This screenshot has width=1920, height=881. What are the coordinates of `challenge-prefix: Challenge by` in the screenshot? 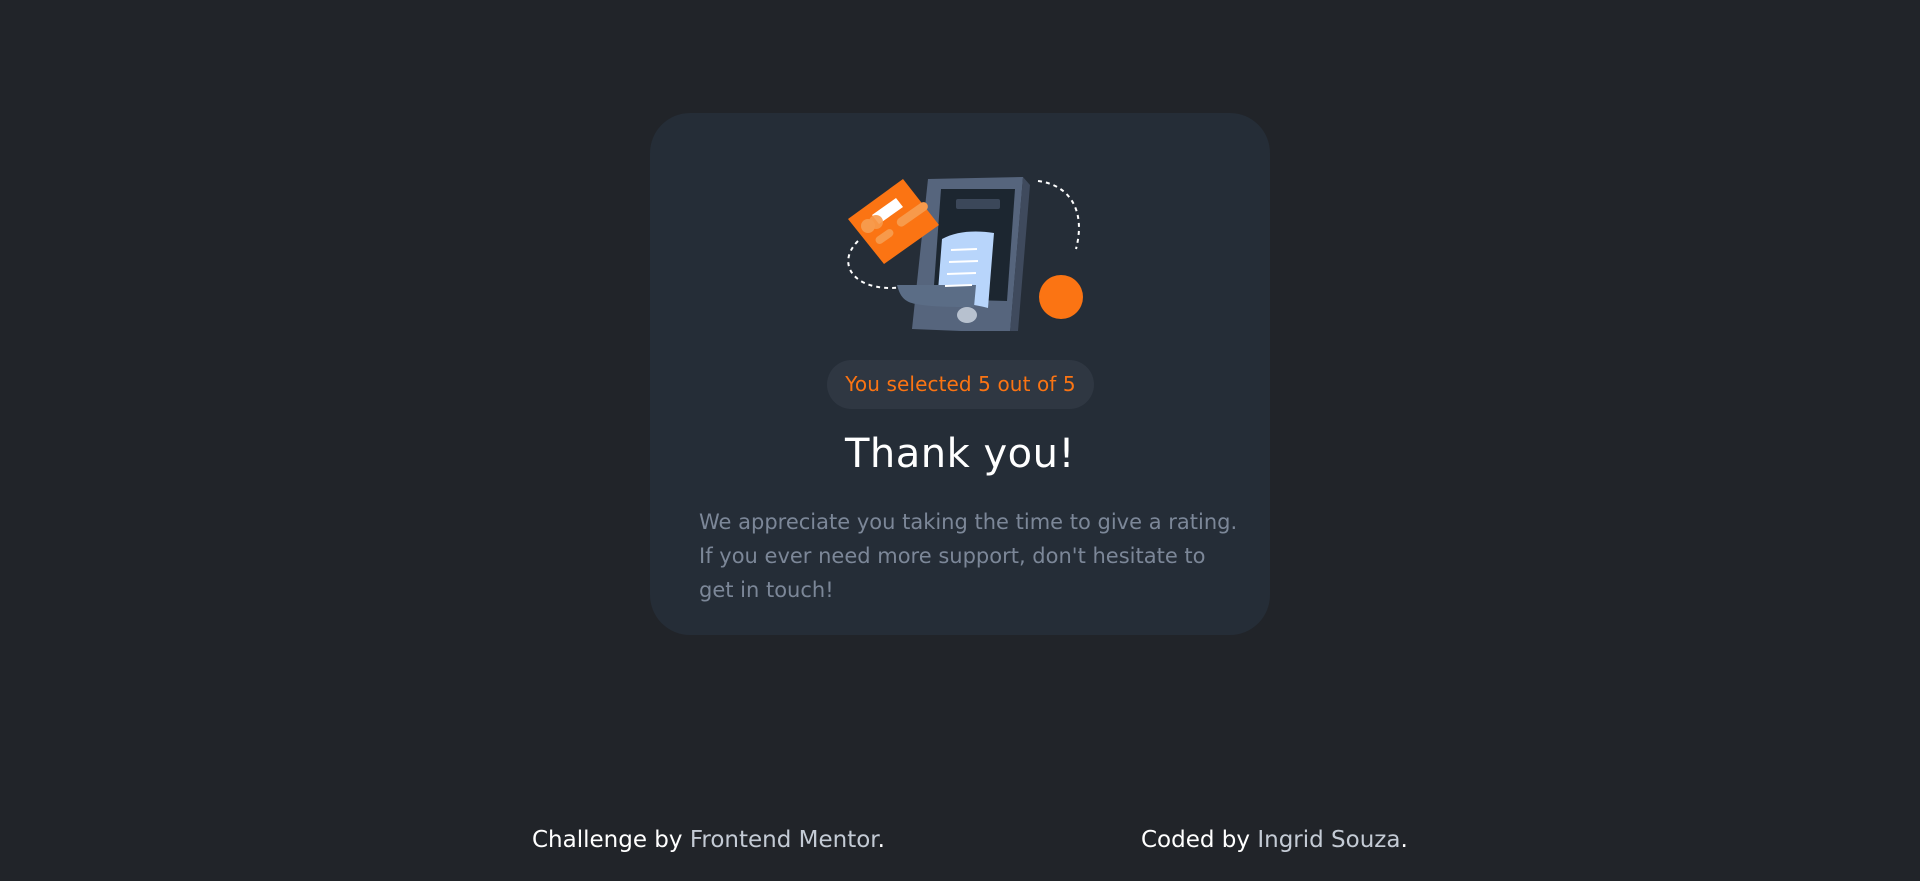 It's located at (611, 840).